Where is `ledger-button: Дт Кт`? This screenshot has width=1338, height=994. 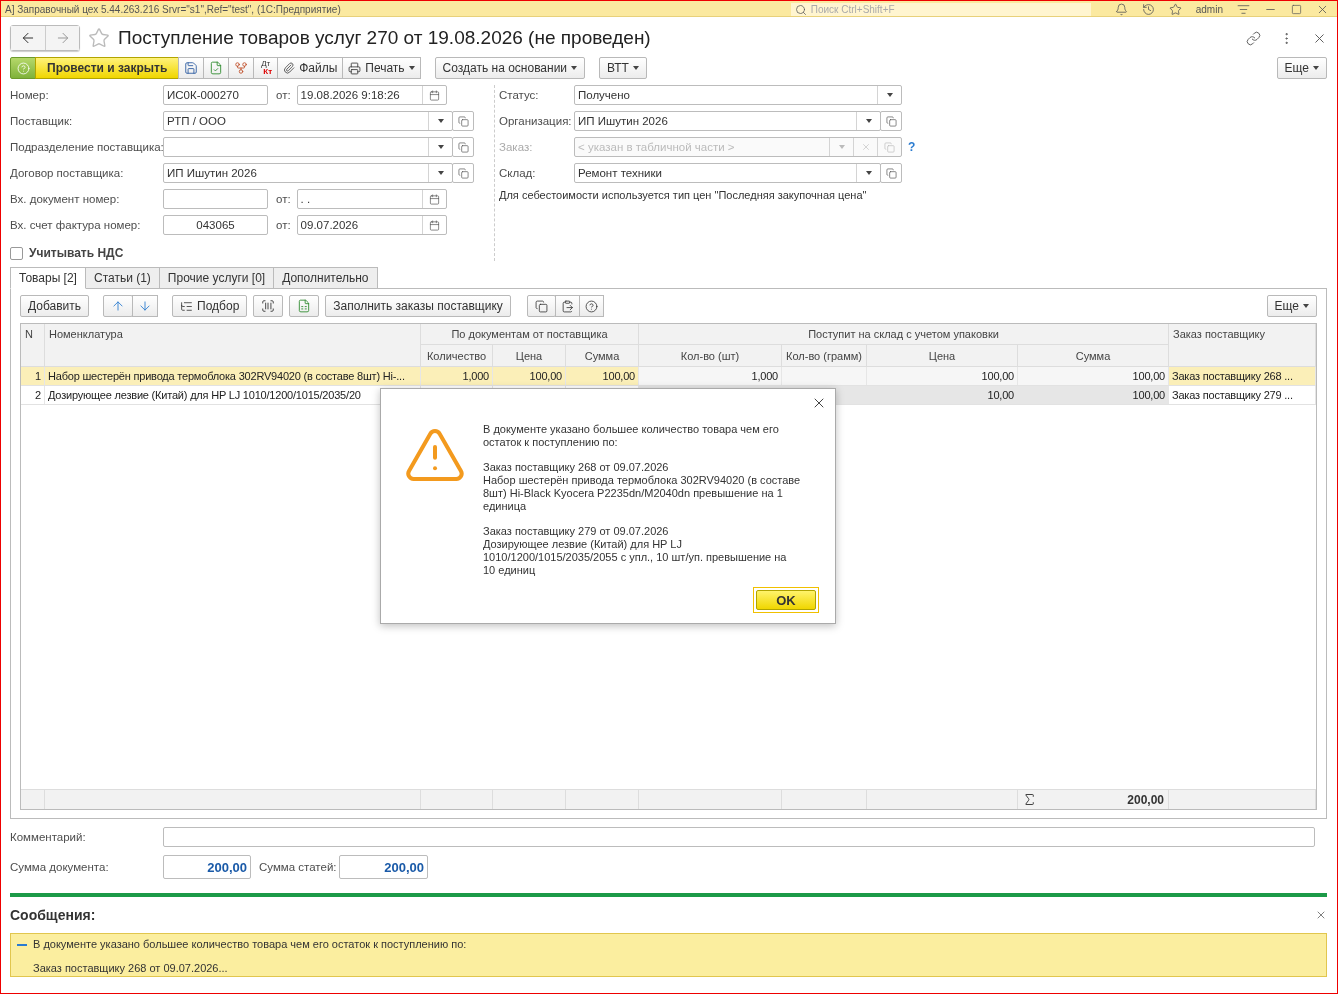
ledger-button: Дт Кт is located at coordinates (266, 68).